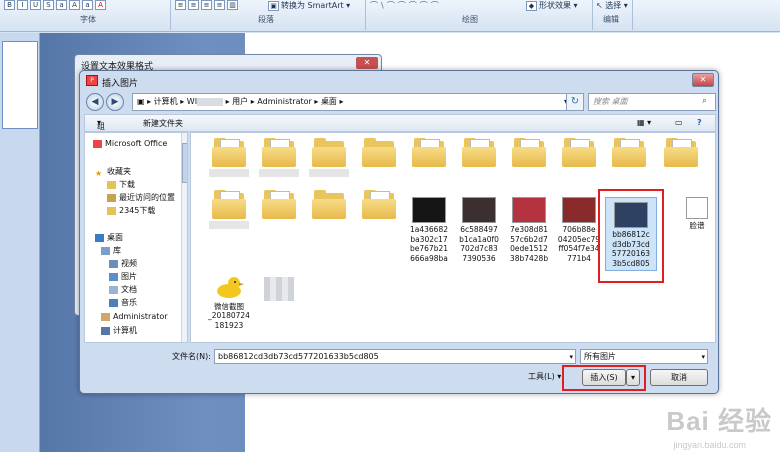 This screenshot has height=452, width=780. I want to click on scrollbar-thumb, so click(184, 163).